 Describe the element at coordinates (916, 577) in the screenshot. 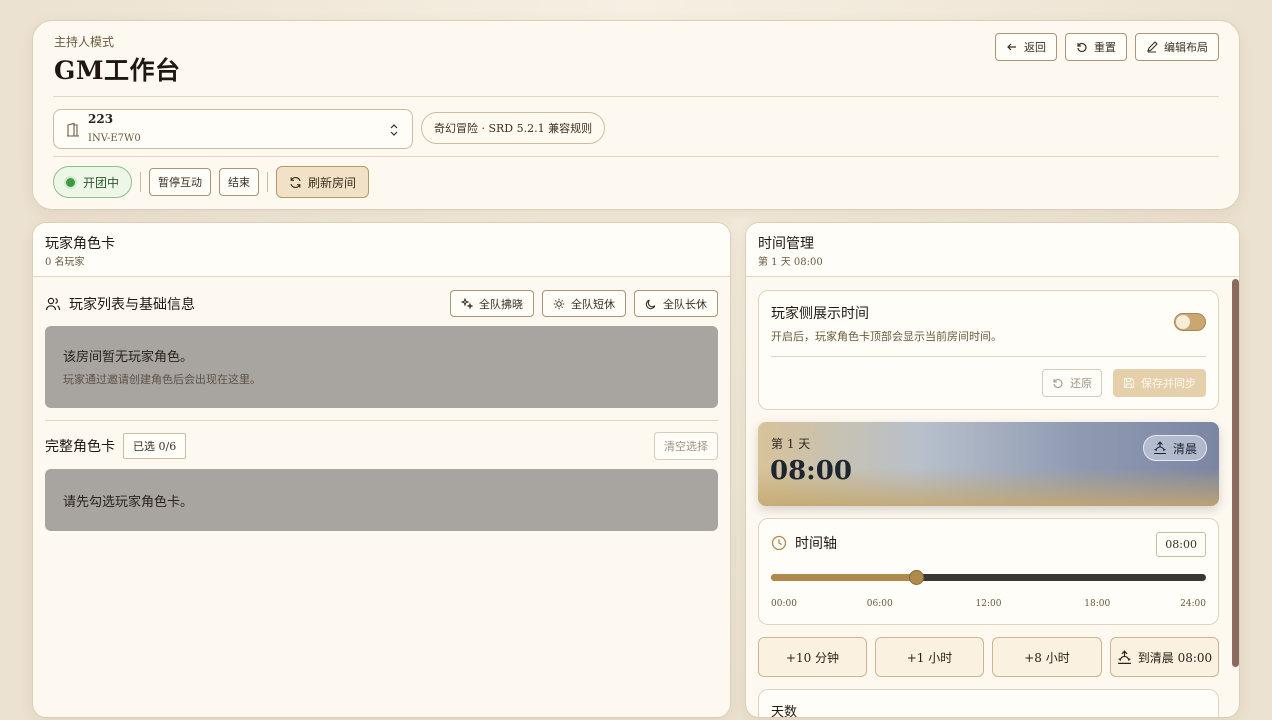

I see `slider-thumb` at that location.